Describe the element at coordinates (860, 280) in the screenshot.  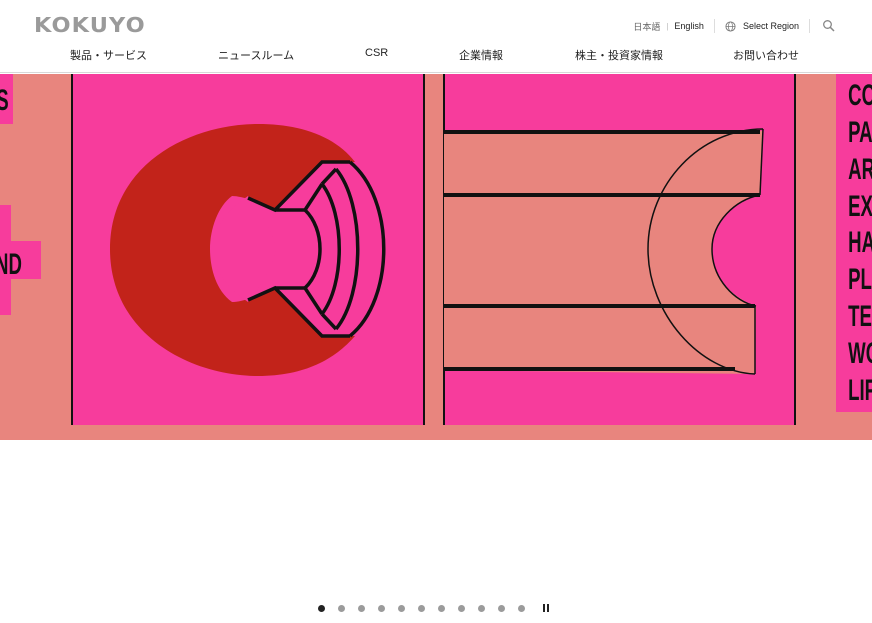
I see `right-word-6: PL` at that location.